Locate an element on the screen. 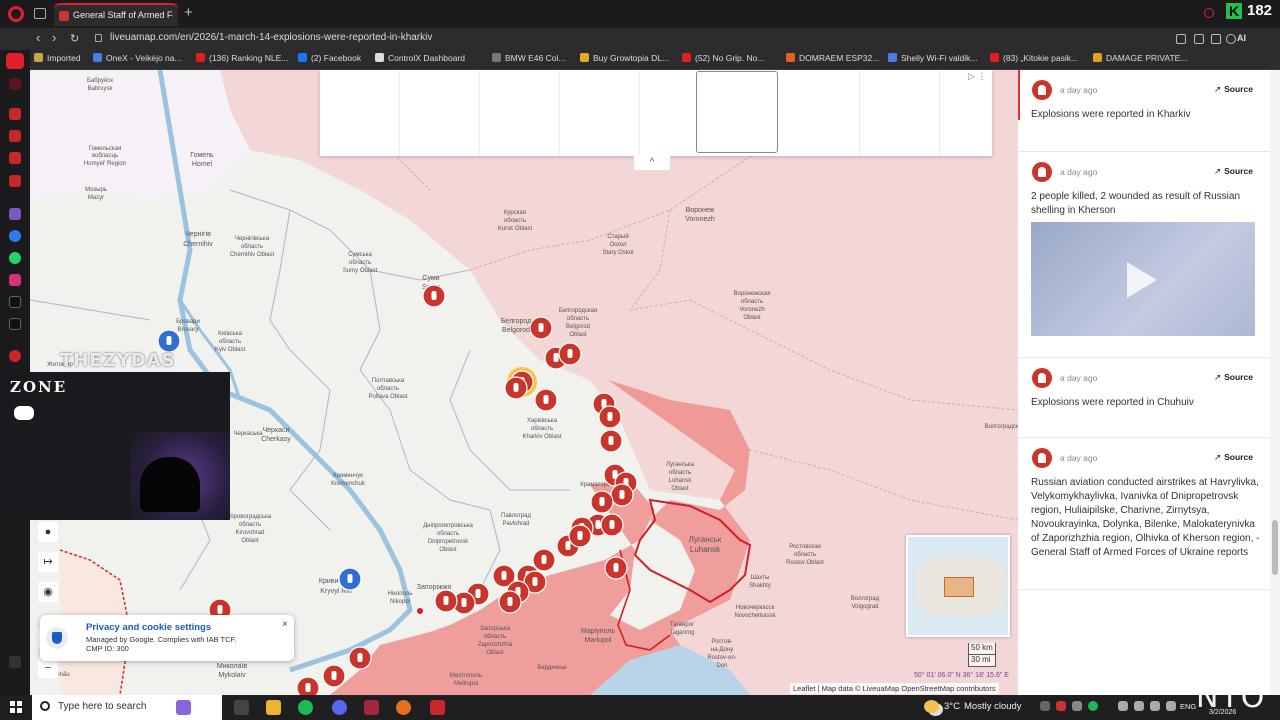  ad-banner: ▷ ⋮ is located at coordinates (656, 113).